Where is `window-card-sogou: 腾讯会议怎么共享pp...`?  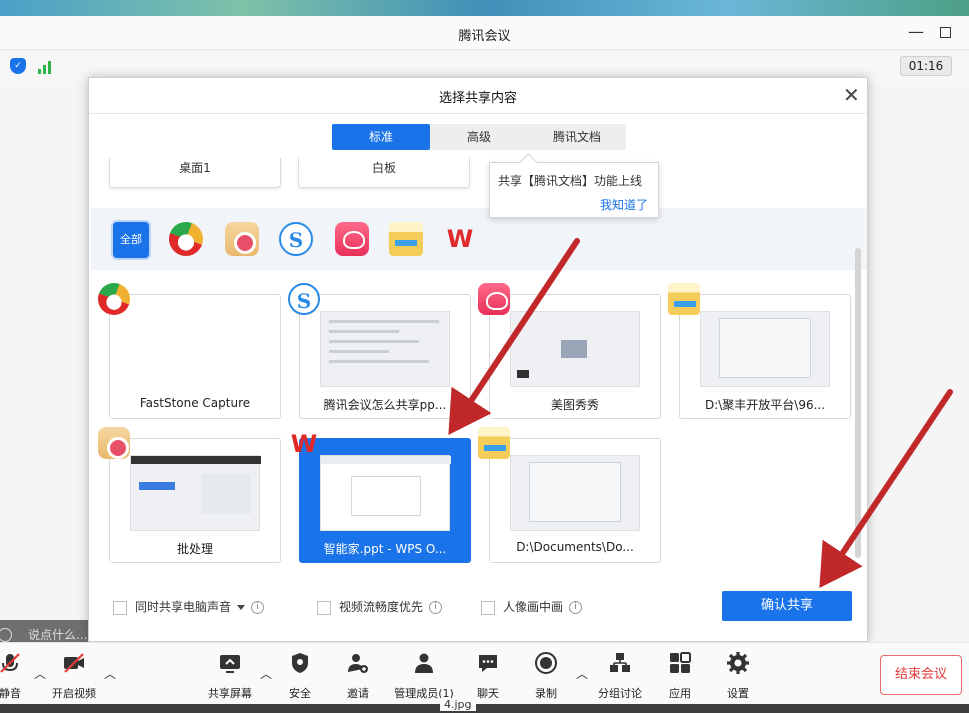
window-card-sogou: 腾讯会议怎么共享pp... is located at coordinates (379, 351).